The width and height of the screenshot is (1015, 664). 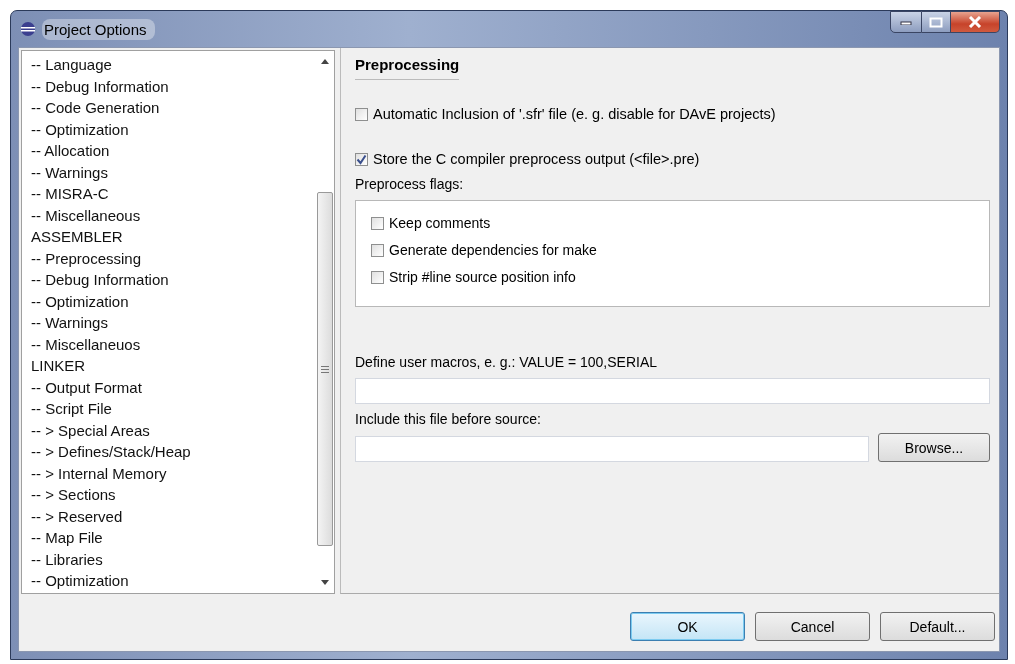 What do you see at coordinates (507, 362) in the screenshot?
I see `macros-label: Define user macros, e. g.: VALUE = 100,SERIAL` at bounding box center [507, 362].